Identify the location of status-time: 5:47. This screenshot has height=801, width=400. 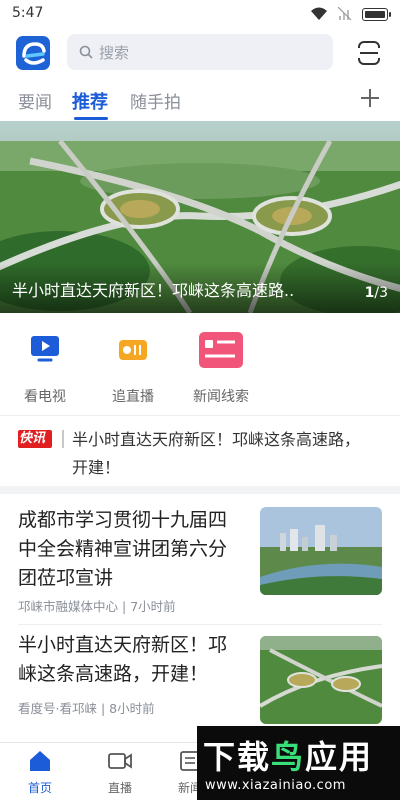
(28, 13).